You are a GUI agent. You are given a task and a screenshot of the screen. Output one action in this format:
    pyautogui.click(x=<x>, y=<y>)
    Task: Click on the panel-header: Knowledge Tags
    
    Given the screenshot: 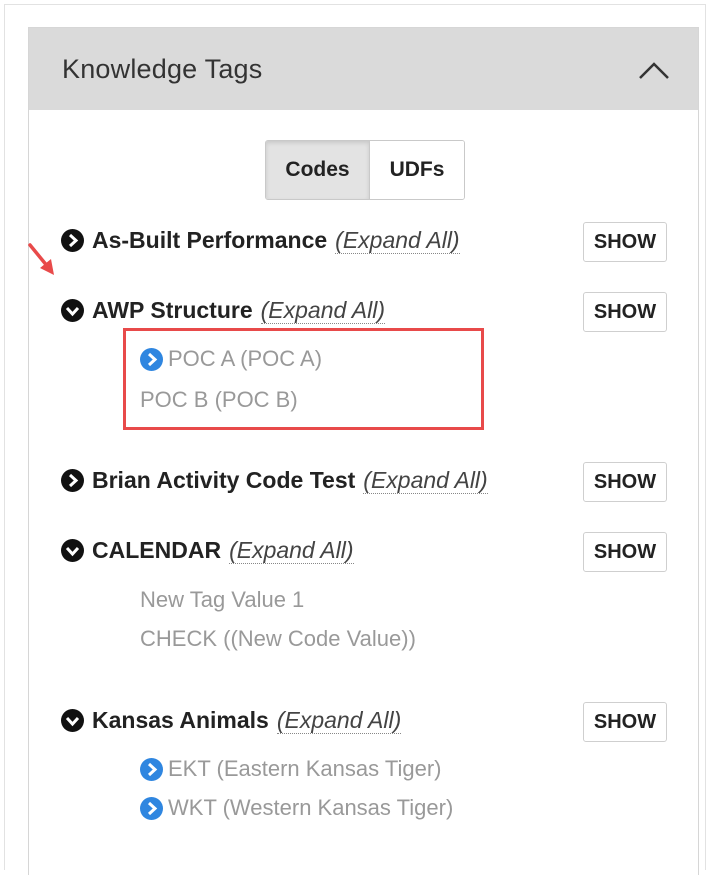 What is the action you would take?
    pyautogui.click(x=363, y=69)
    